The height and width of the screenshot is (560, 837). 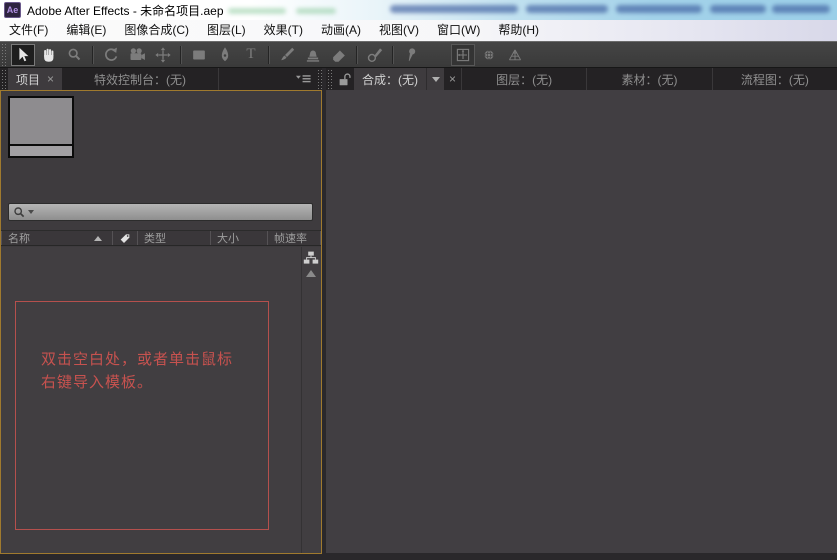 I want to click on lock-button, so click(x=344, y=79).